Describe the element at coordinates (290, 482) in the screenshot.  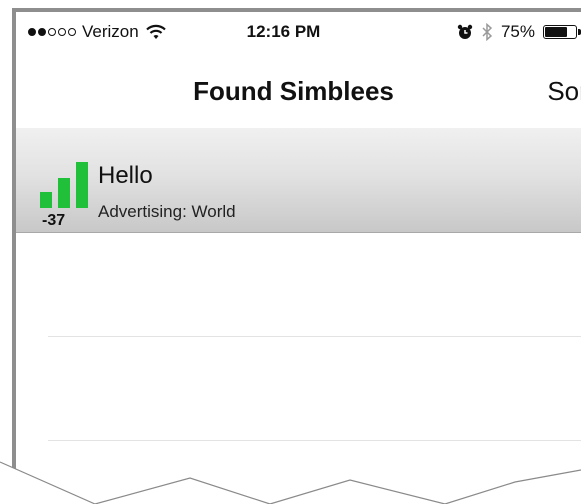
I see `torn-edge` at that location.